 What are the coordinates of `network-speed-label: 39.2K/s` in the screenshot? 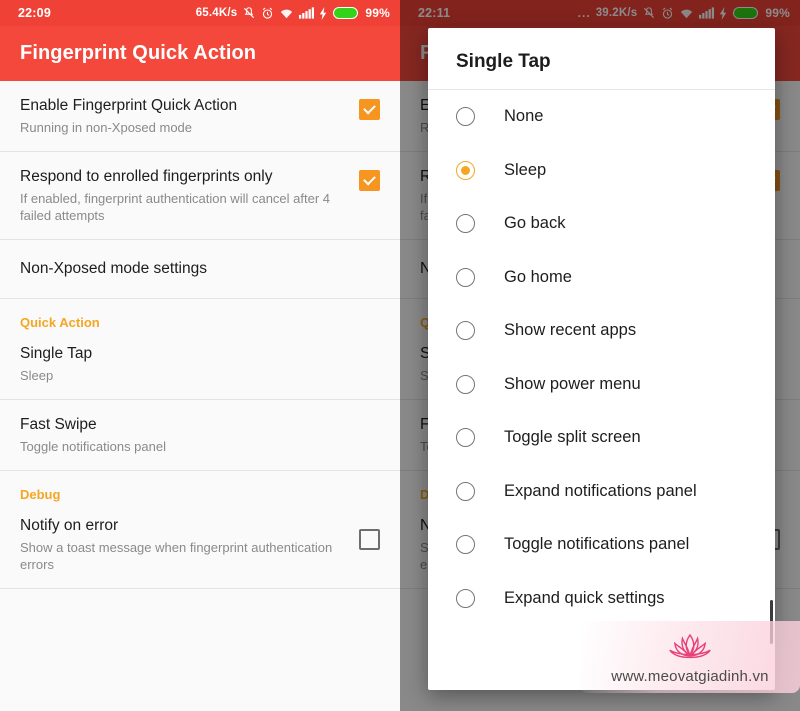 It's located at (616, 13).